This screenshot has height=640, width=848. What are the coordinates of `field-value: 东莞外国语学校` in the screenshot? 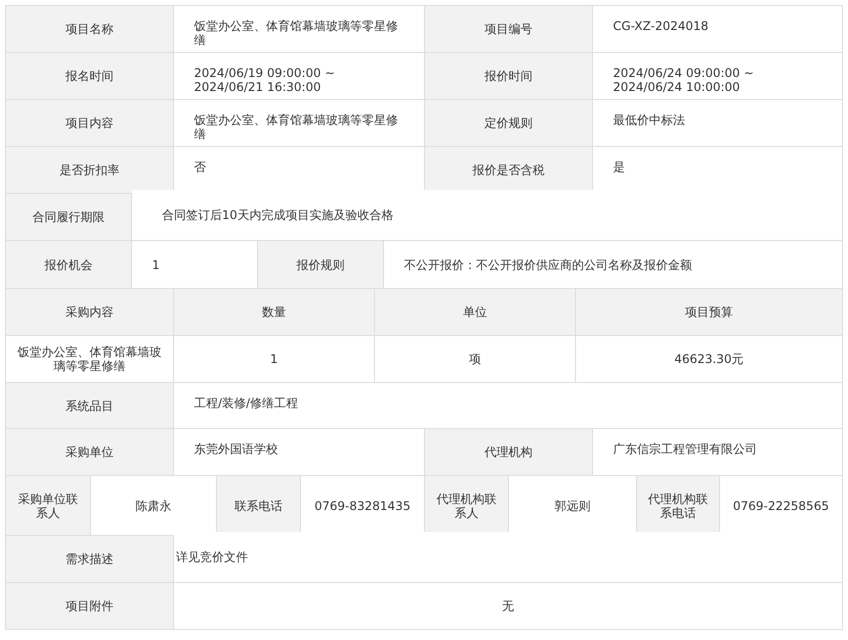 It's located at (299, 452).